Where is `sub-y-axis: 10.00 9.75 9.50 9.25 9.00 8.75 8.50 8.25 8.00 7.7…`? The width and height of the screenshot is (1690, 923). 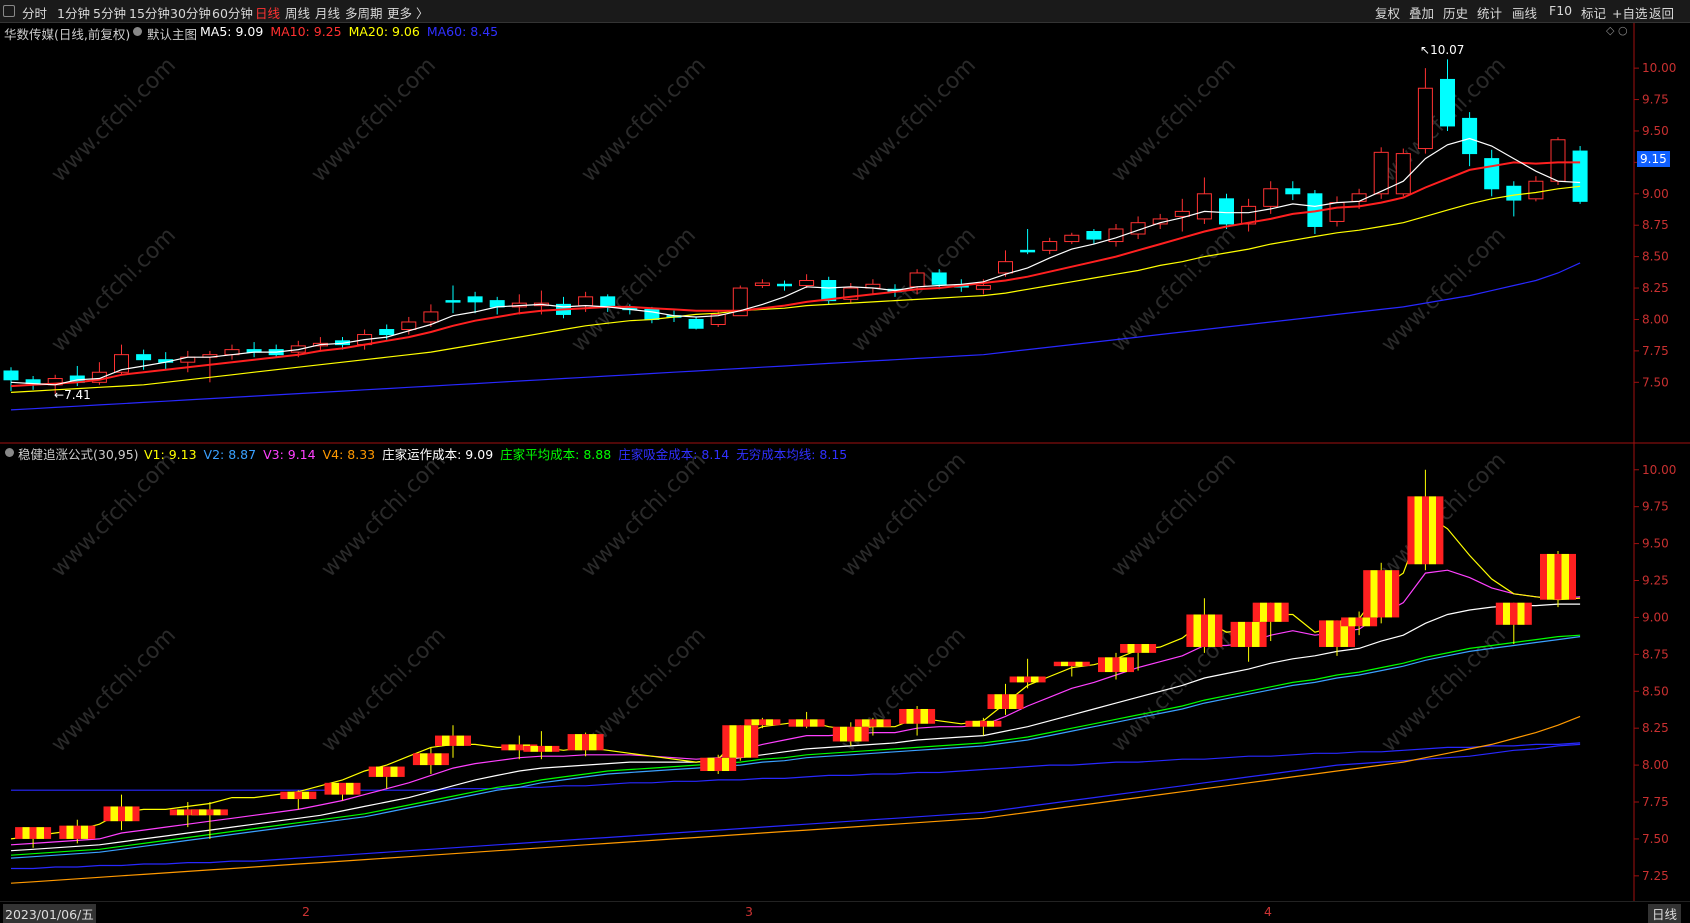 sub-y-axis: 10.00 9.75 9.50 9.25 9.00 8.75 8.50 8.25 8.00 7.7… is located at coordinates (1655, 673).